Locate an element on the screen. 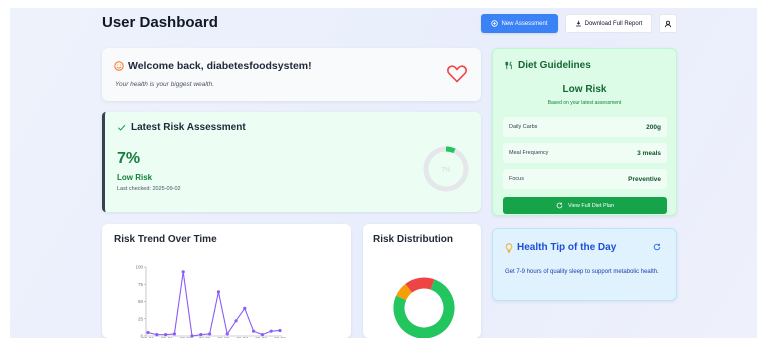  user-icon is located at coordinates (668, 23).